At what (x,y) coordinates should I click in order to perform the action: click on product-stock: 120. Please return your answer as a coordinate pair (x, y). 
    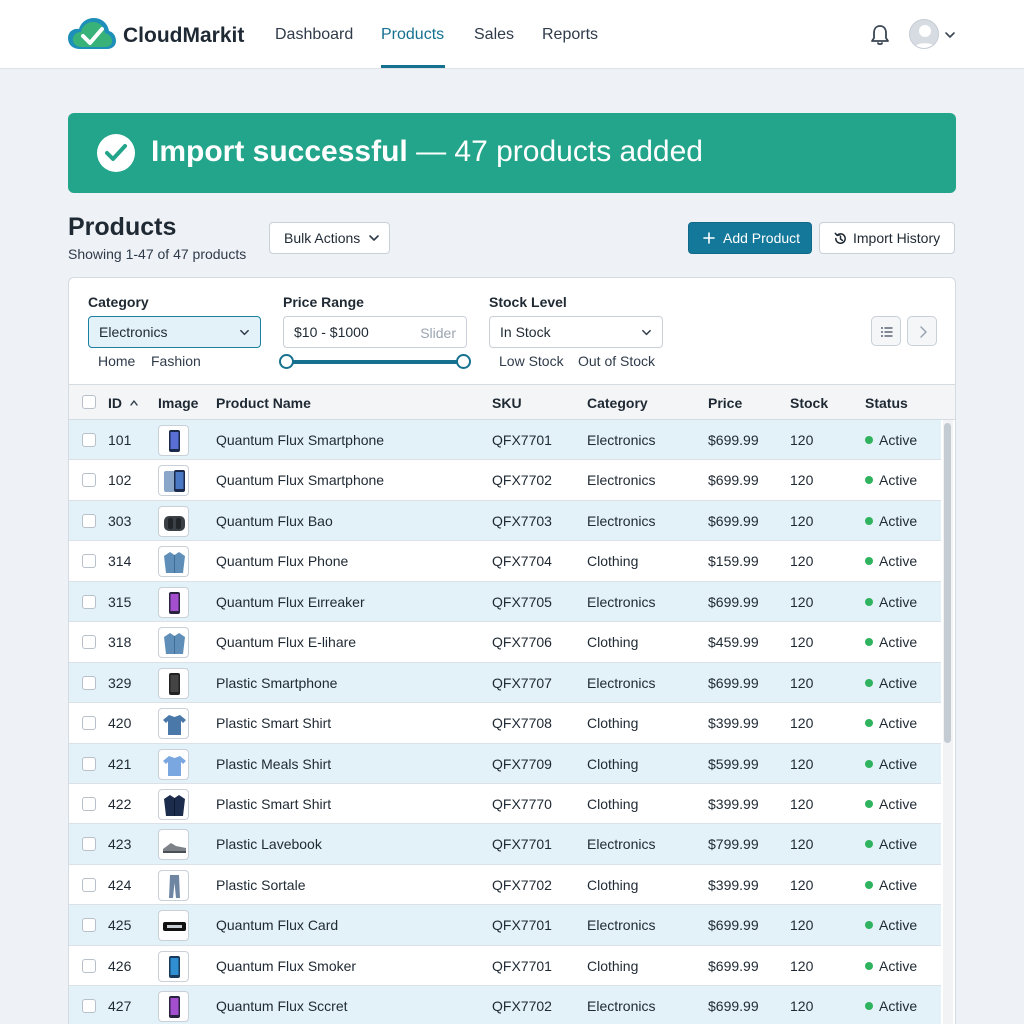
    Looking at the image, I should click on (802, 844).